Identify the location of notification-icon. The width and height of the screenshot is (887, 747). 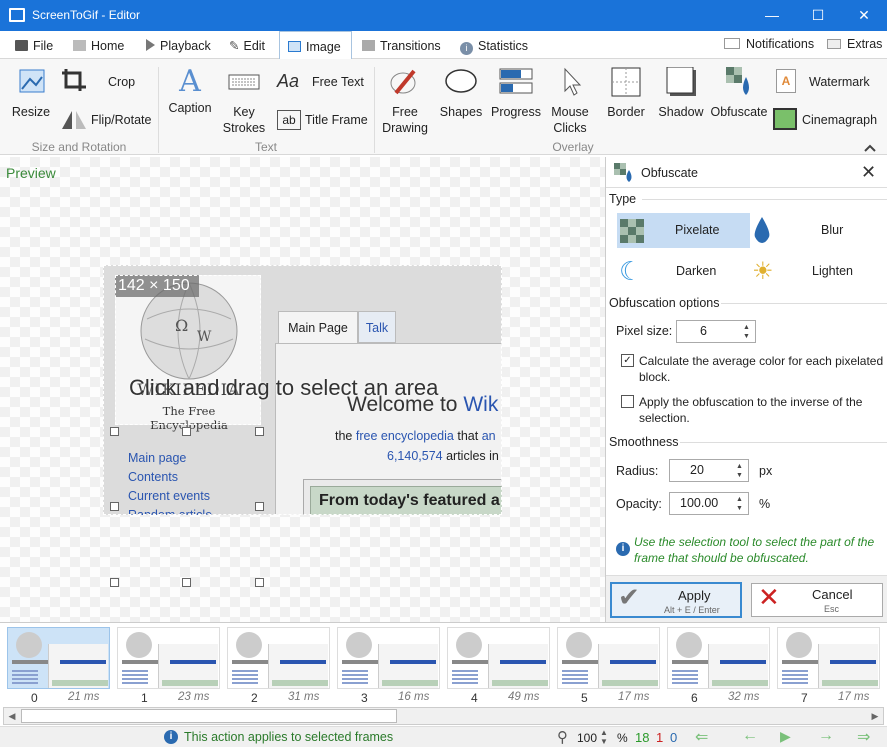
(732, 43).